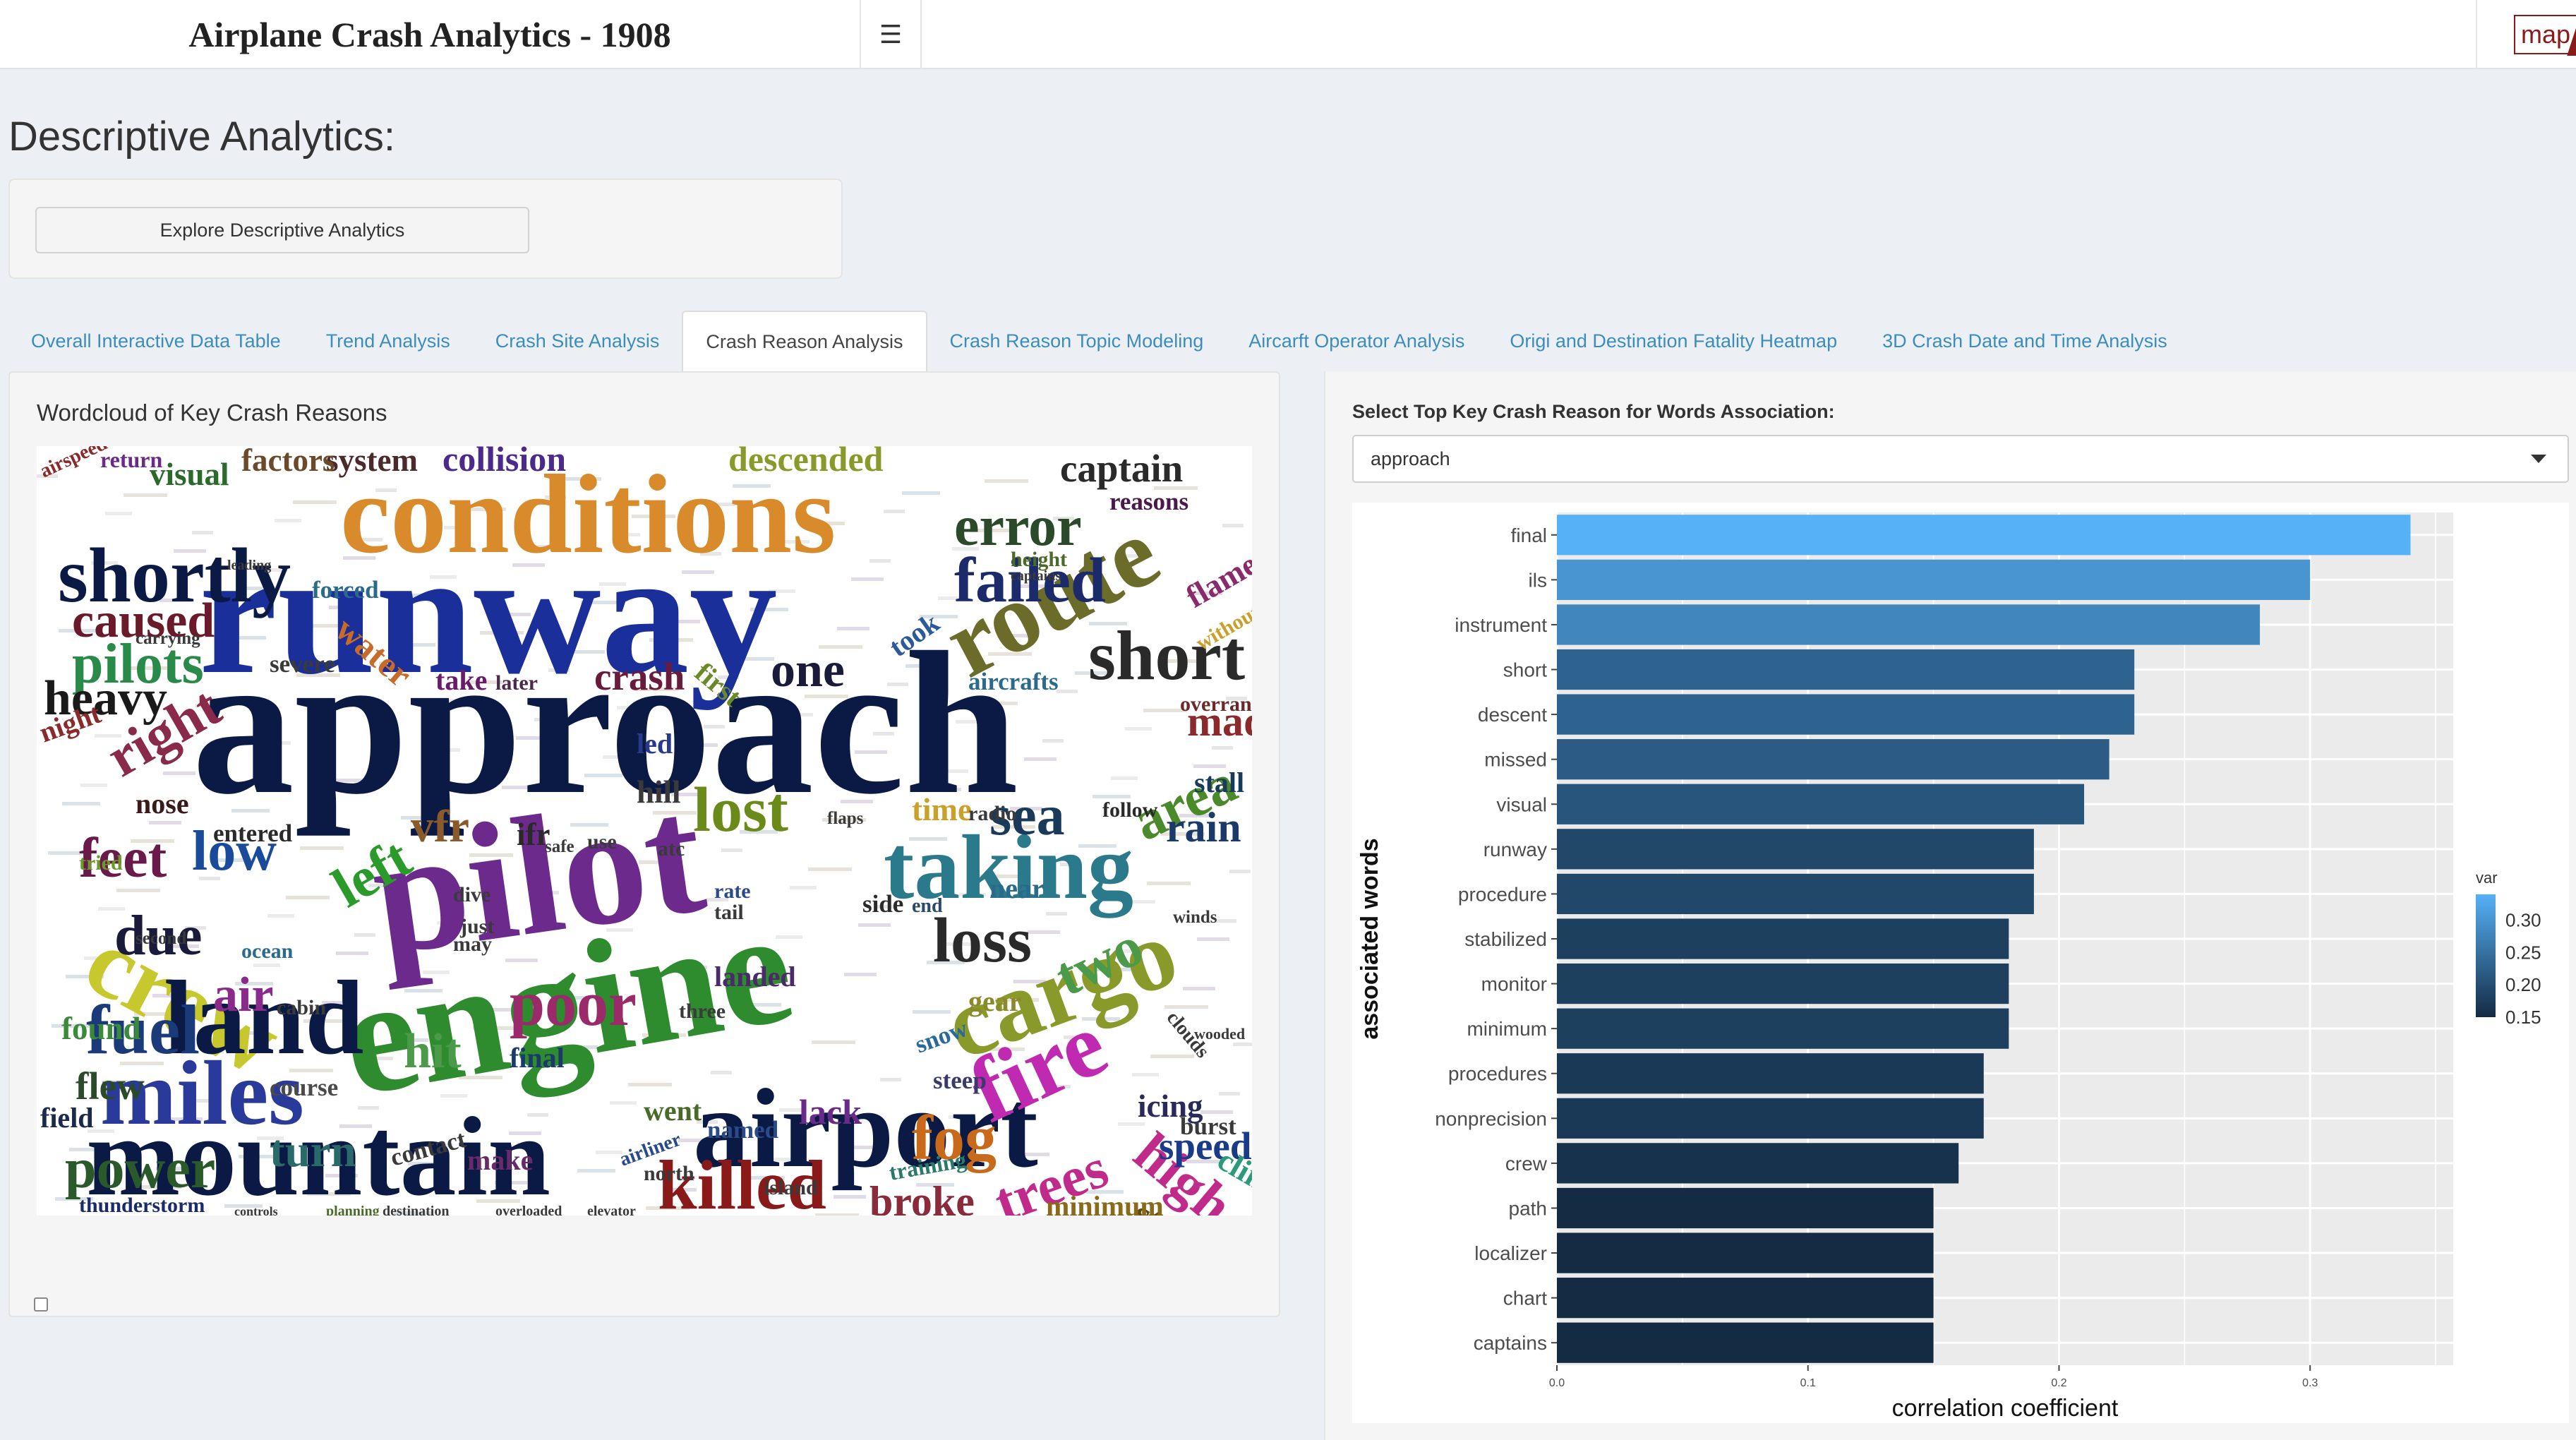  Describe the element at coordinates (212, 413) in the screenshot. I see `wordcloud-title: Wordcloud of Key Crash Reasons` at that location.